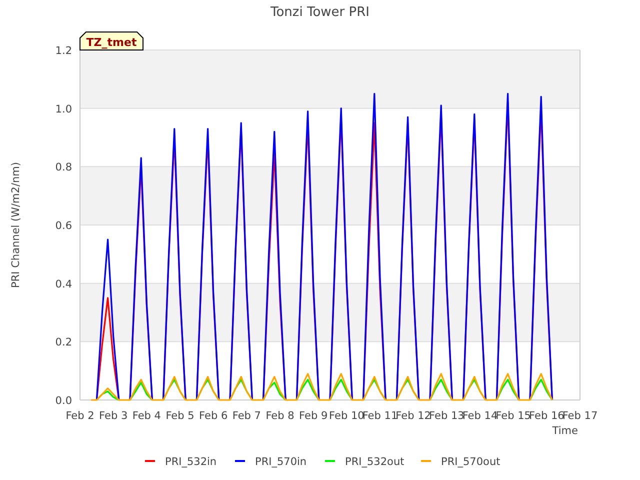  Describe the element at coordinates (63, 401) in the screenshot. I see `y-tick-label: 0.0` at that location.